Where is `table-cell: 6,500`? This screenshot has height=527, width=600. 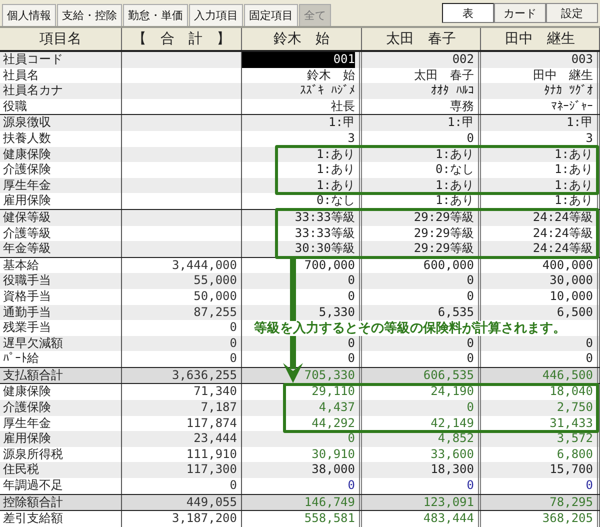
table-cell: 6,500 is located at coordinates (574, 311).